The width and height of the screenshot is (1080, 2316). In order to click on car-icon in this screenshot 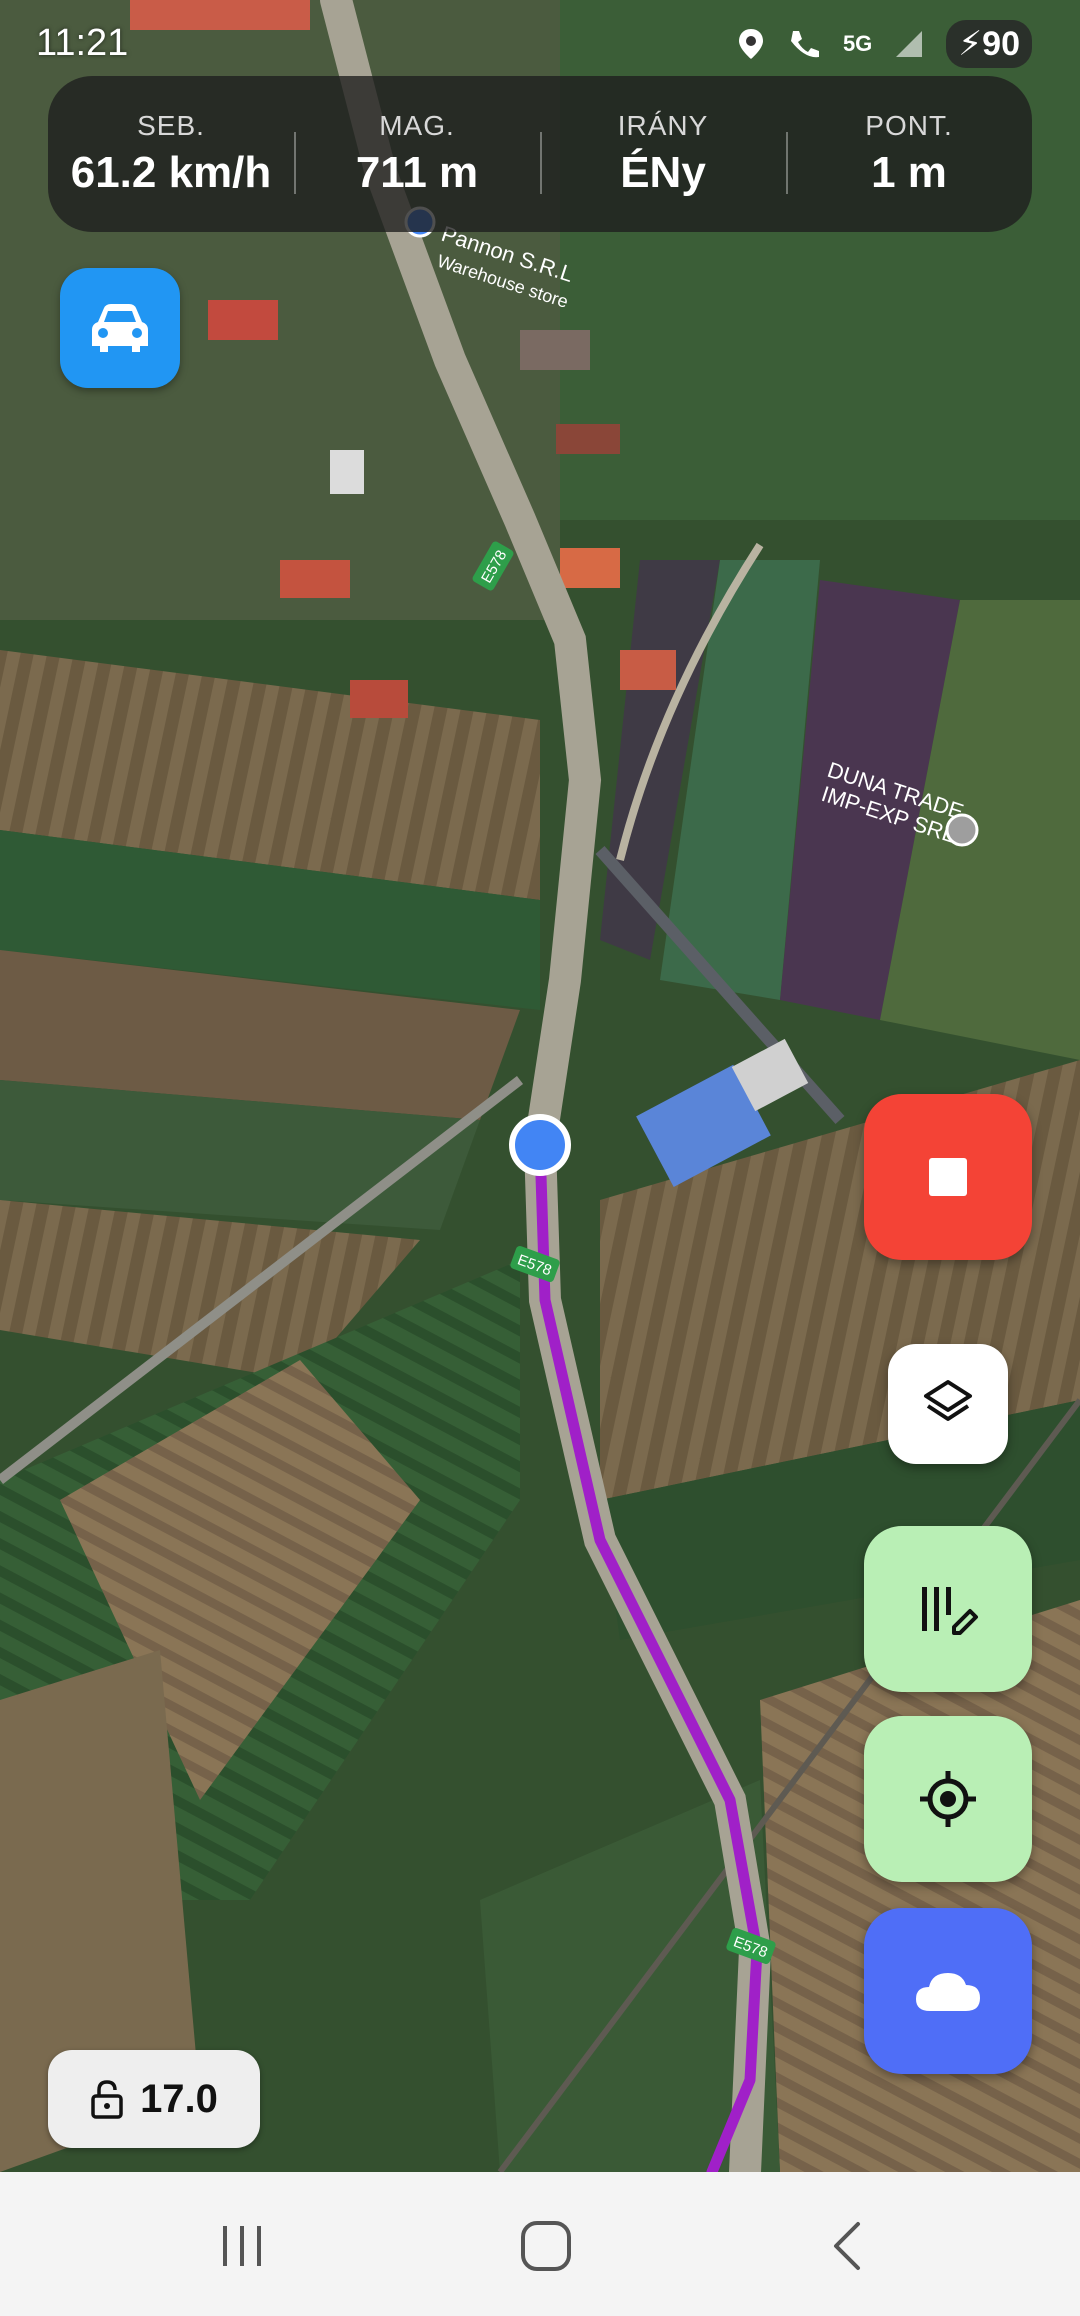, I will do `click(120, 328)`.